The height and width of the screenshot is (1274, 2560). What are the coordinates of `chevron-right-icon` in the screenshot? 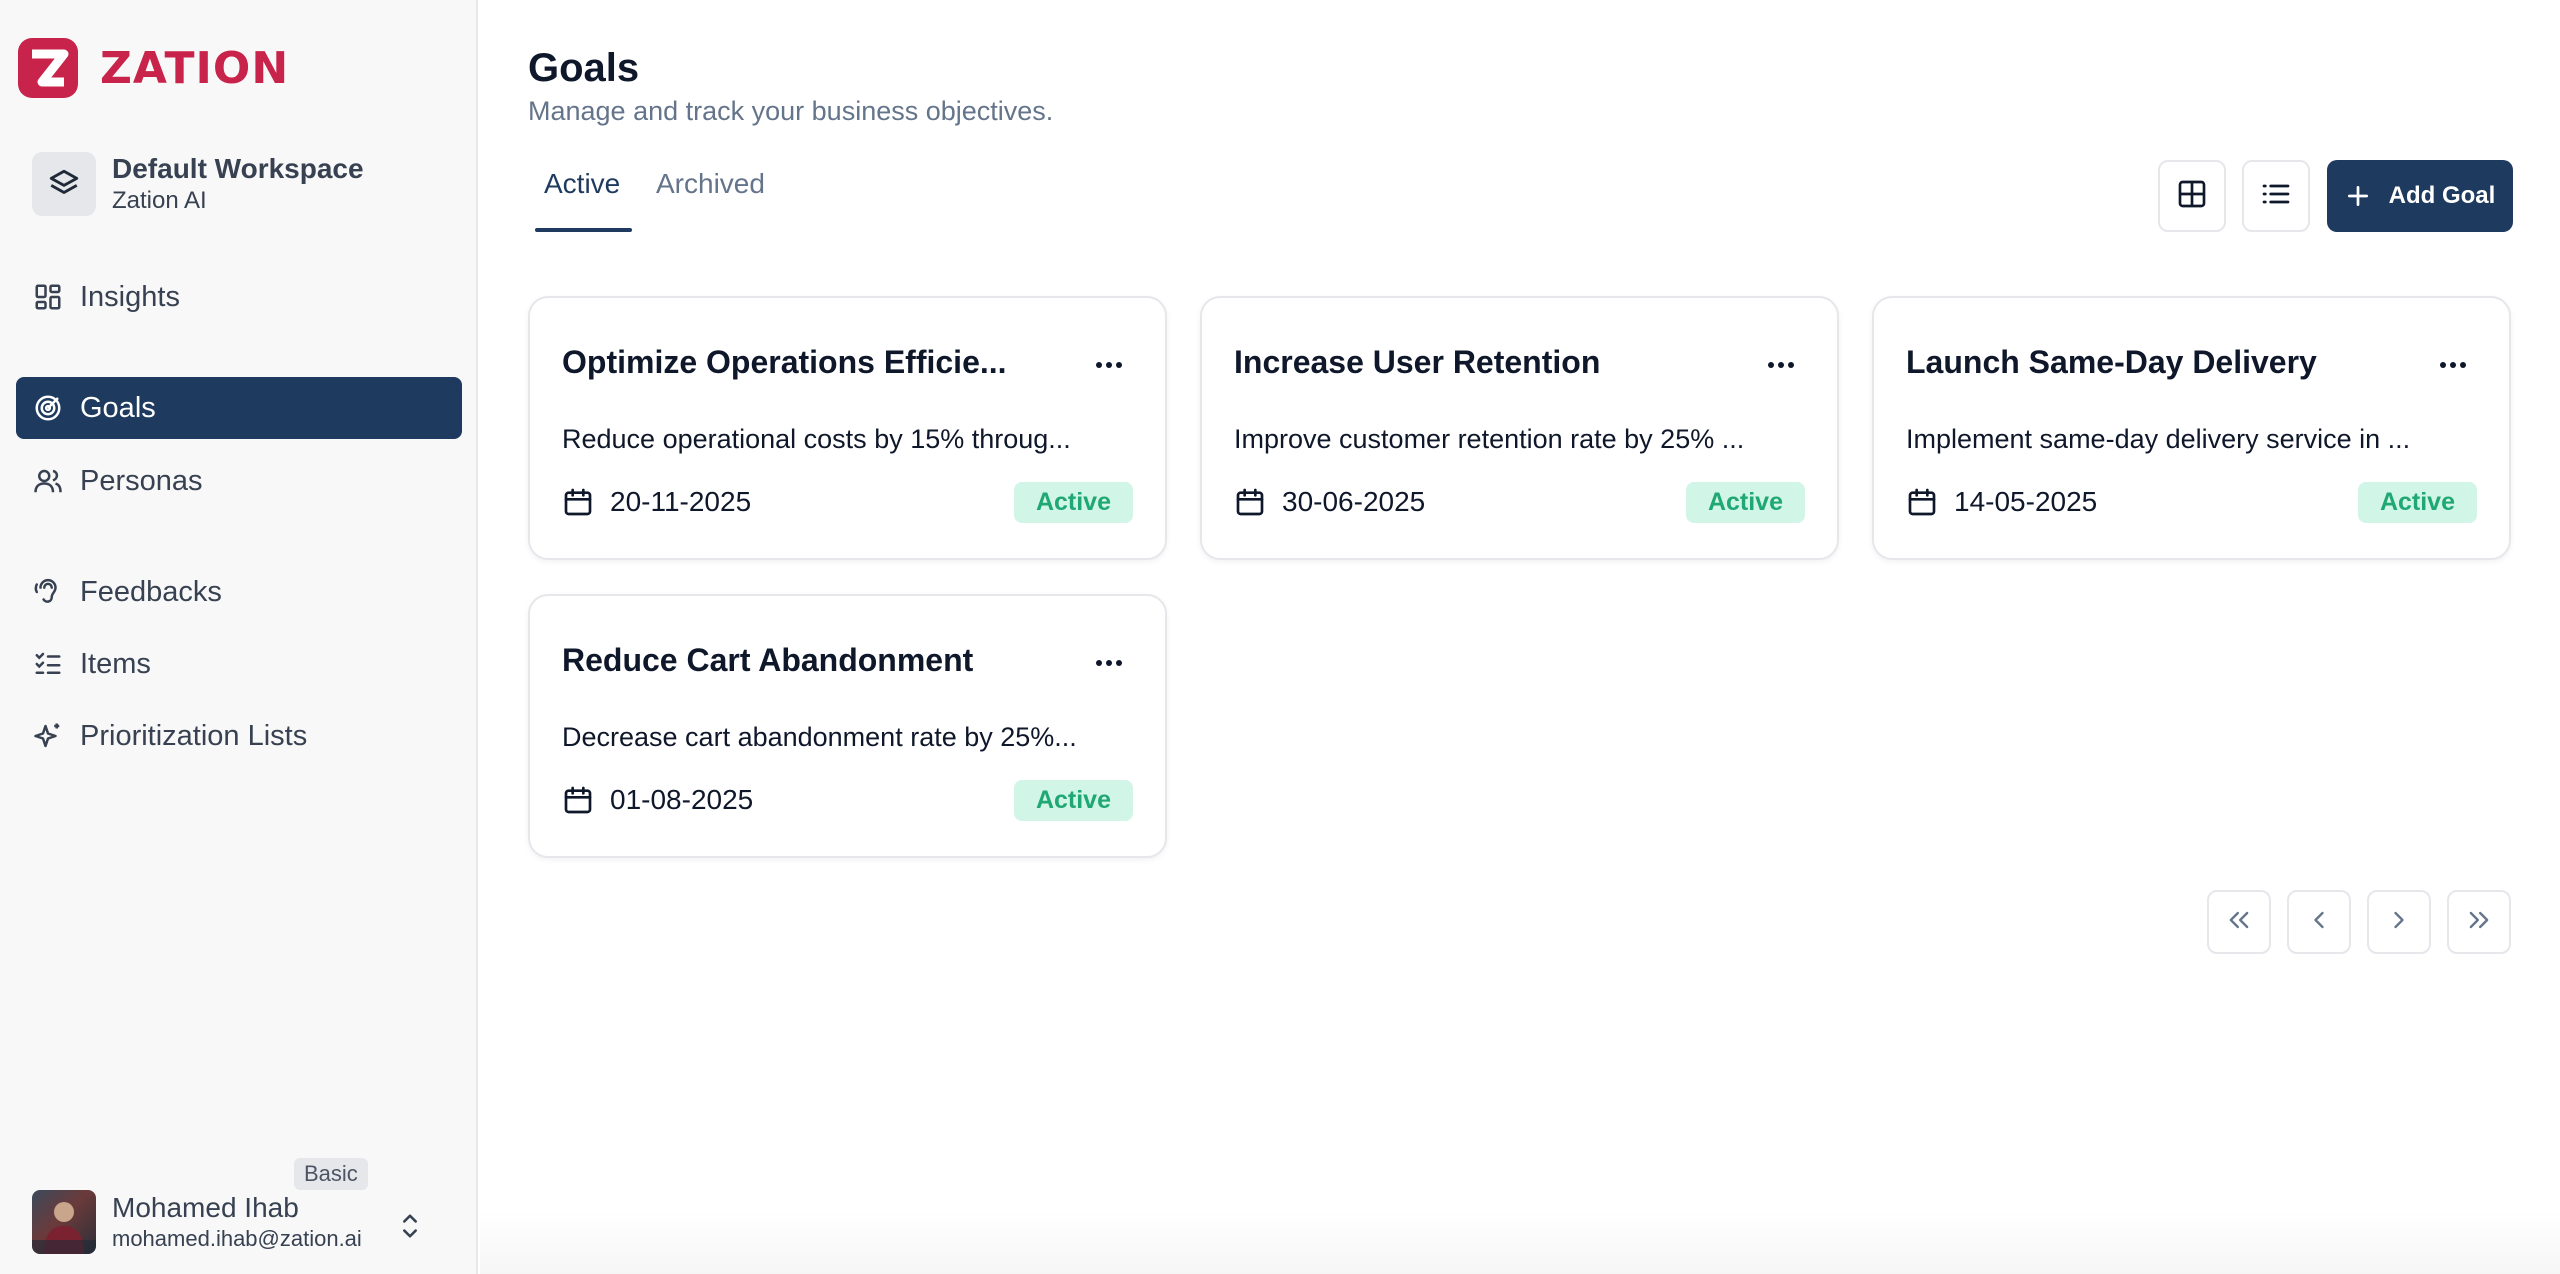 It's located at (2399, 922).